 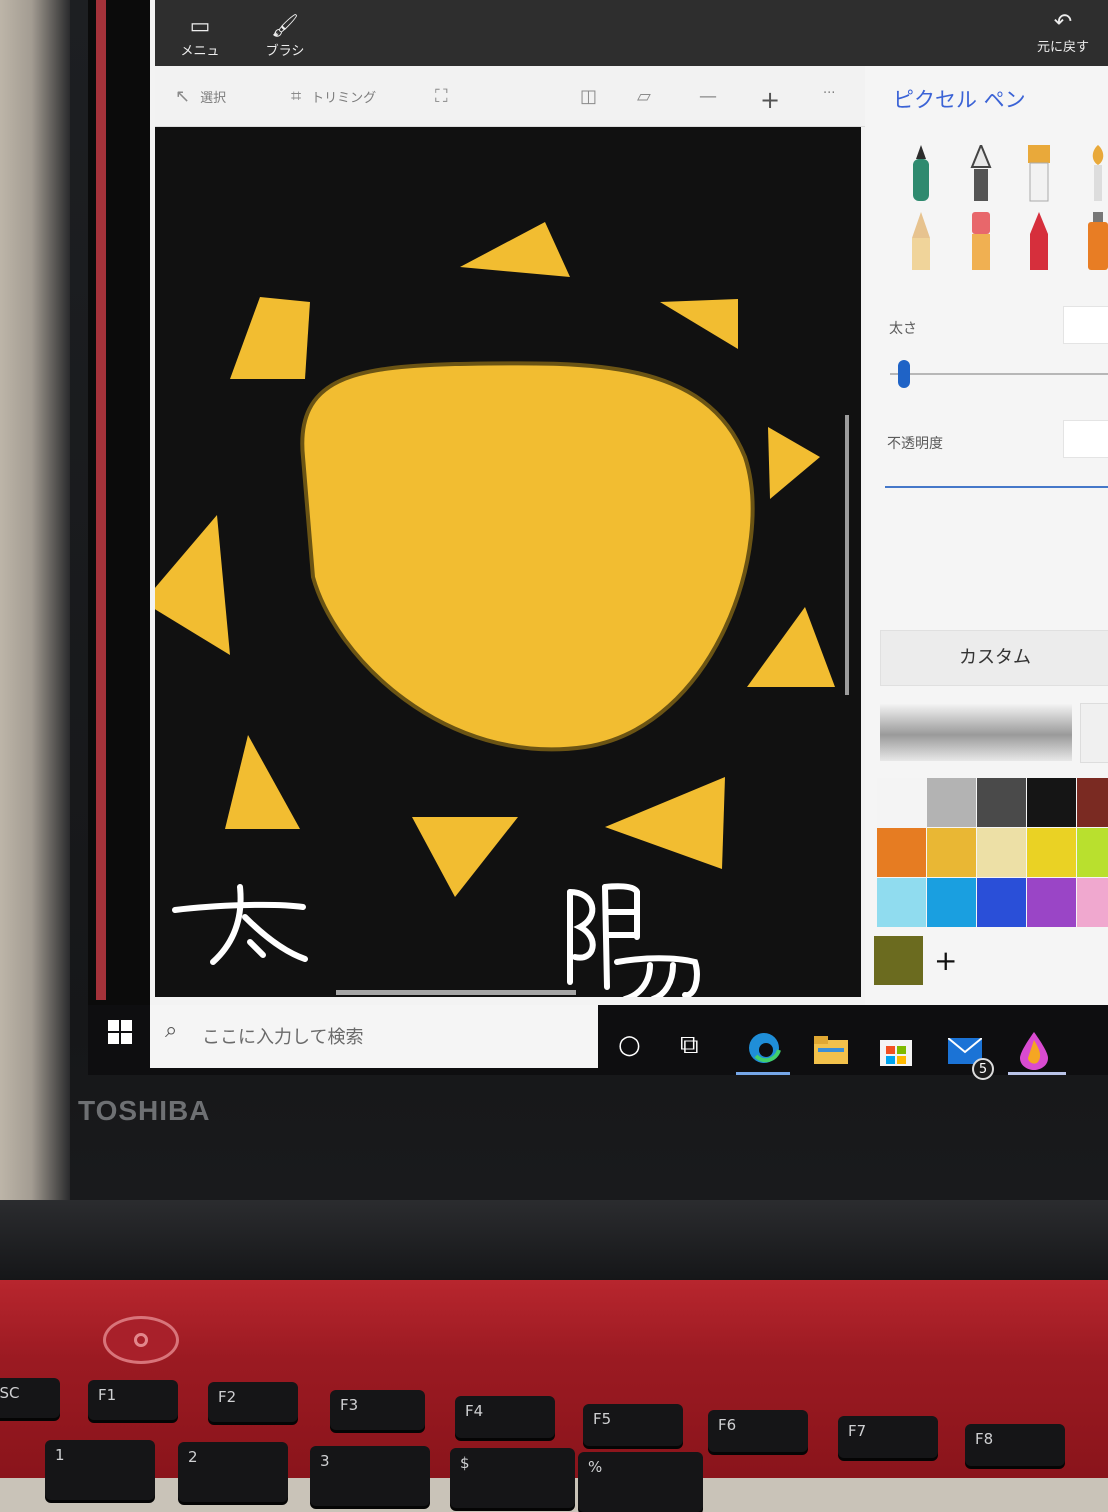 What do you see at coordinates (349, 1405) in the screenshot?
I see `key-label: F3` at bounding box center [349, 1405].